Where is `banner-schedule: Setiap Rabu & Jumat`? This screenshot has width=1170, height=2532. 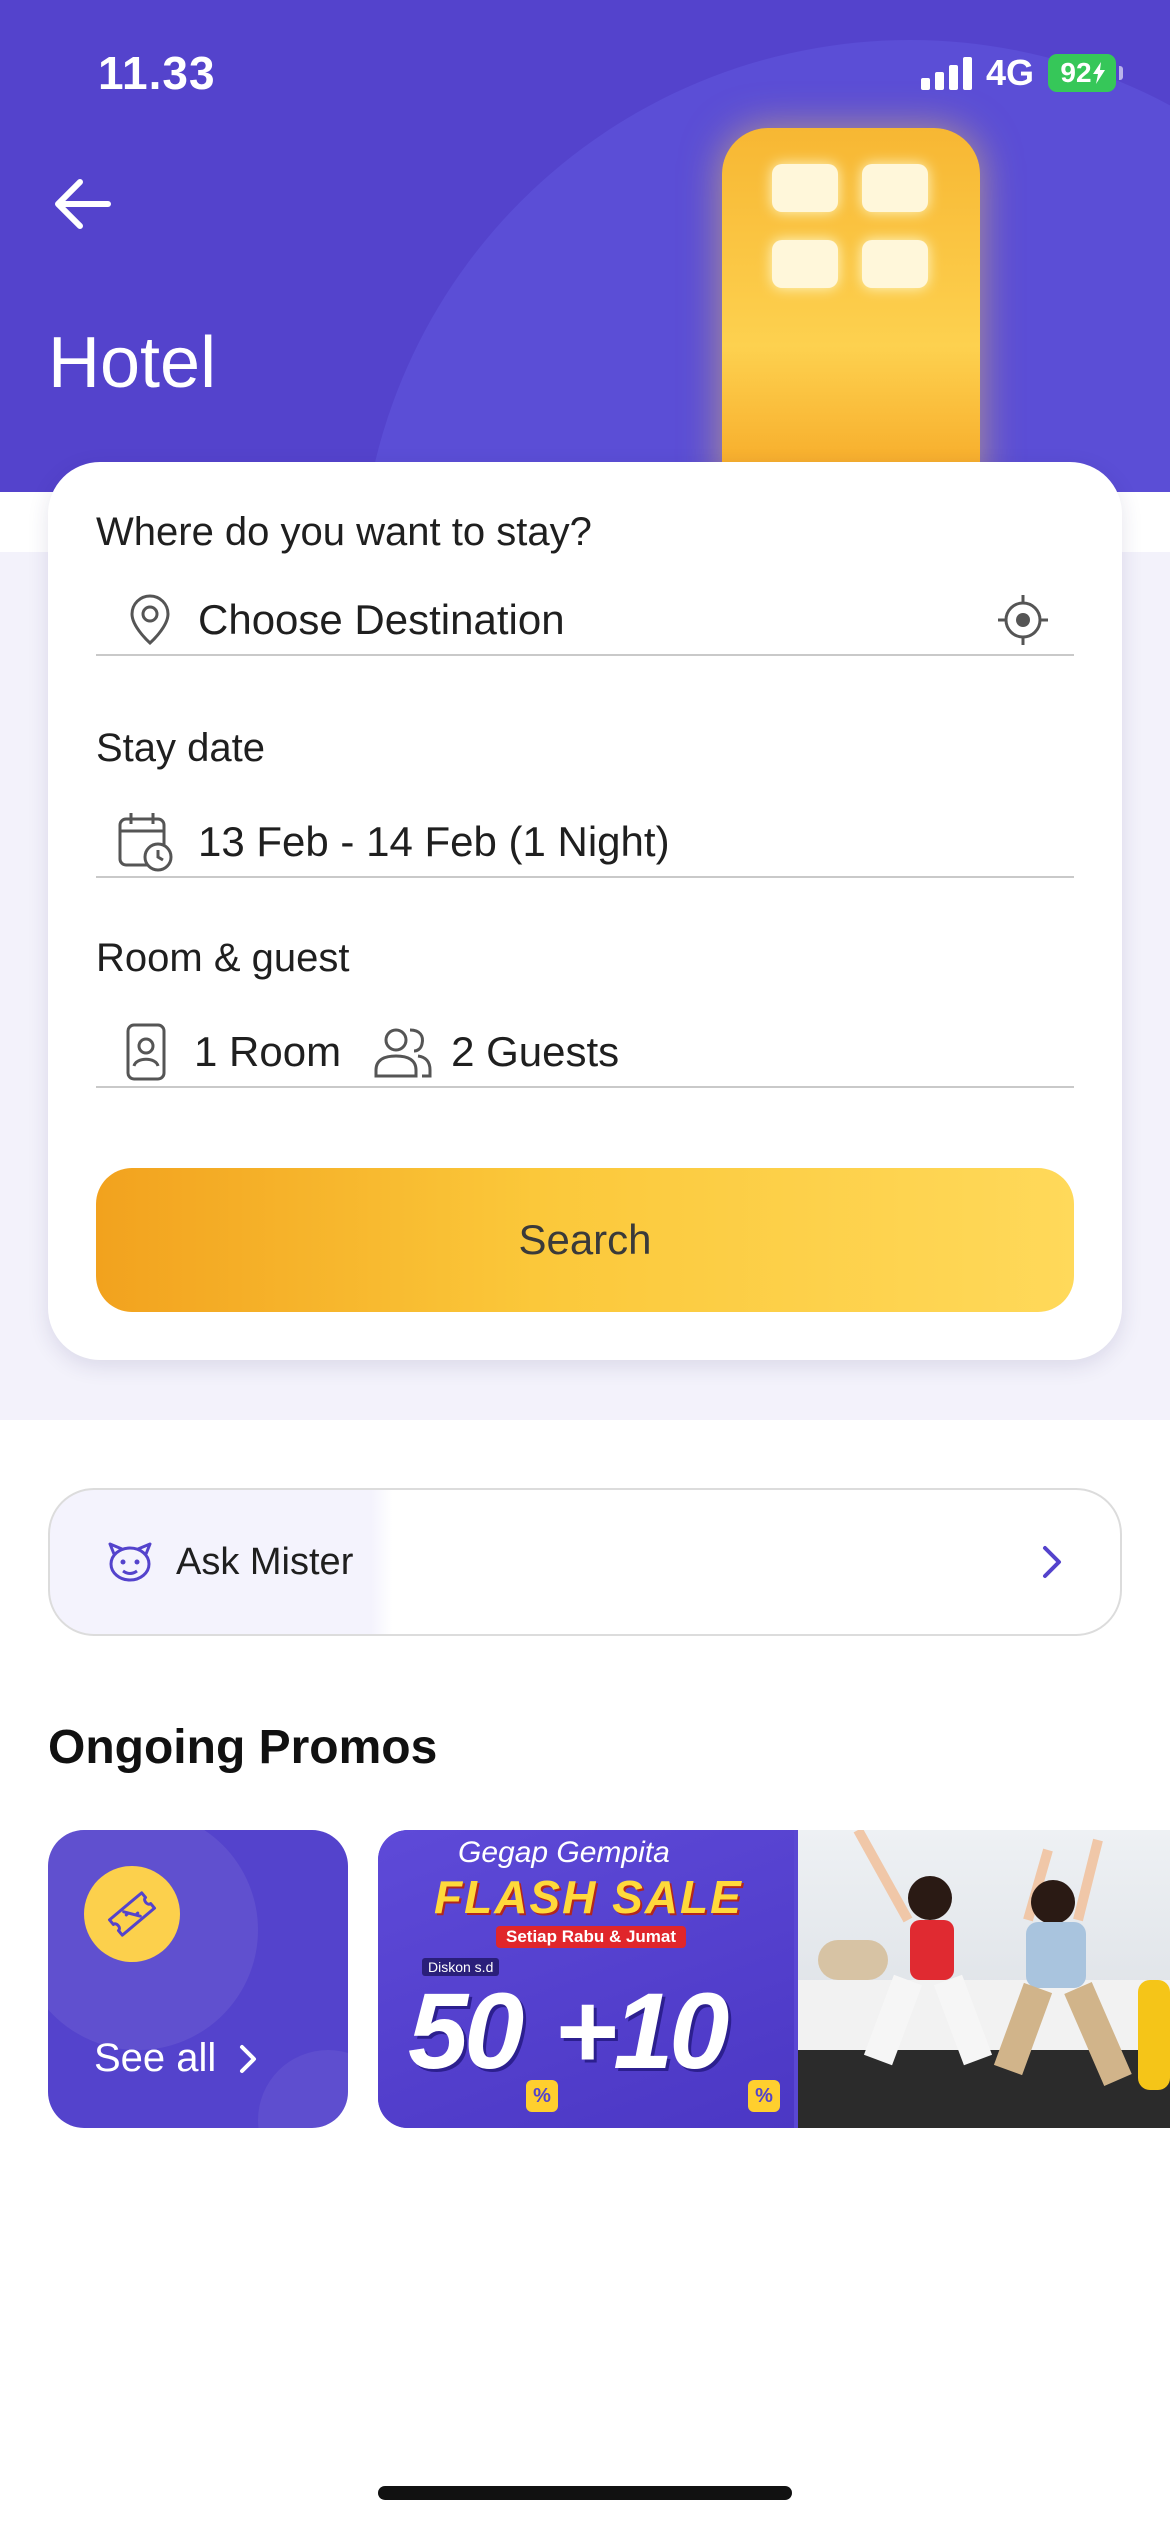 banner-schedule: Setiap Rabu & Jumat is located at coordinates (591, 1937).